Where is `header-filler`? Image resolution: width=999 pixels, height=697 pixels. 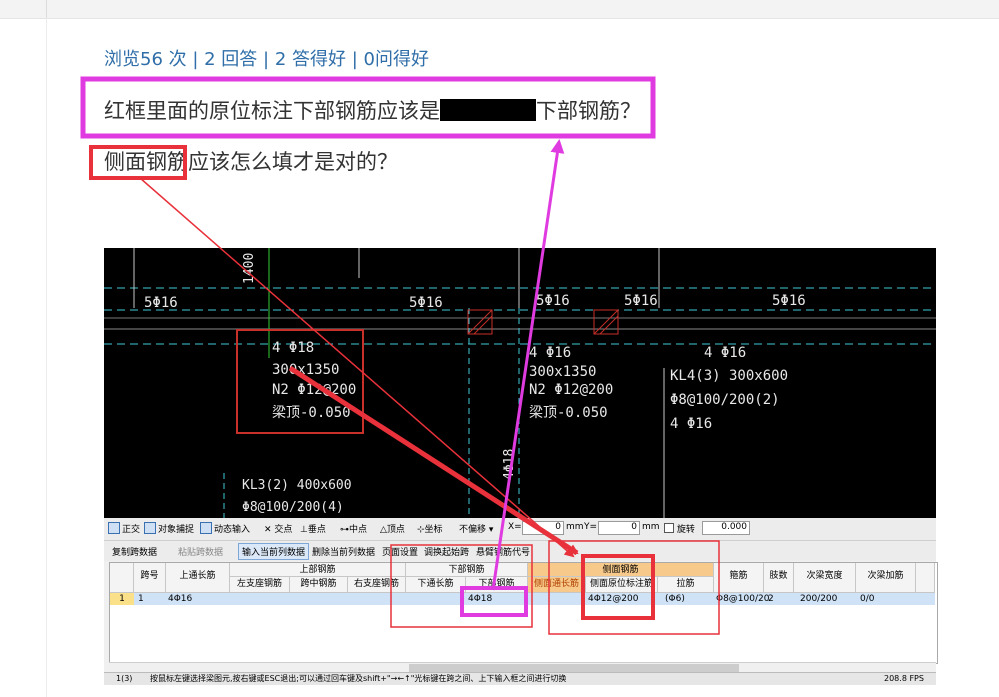 header-filler is located at coordinates (925, 578).